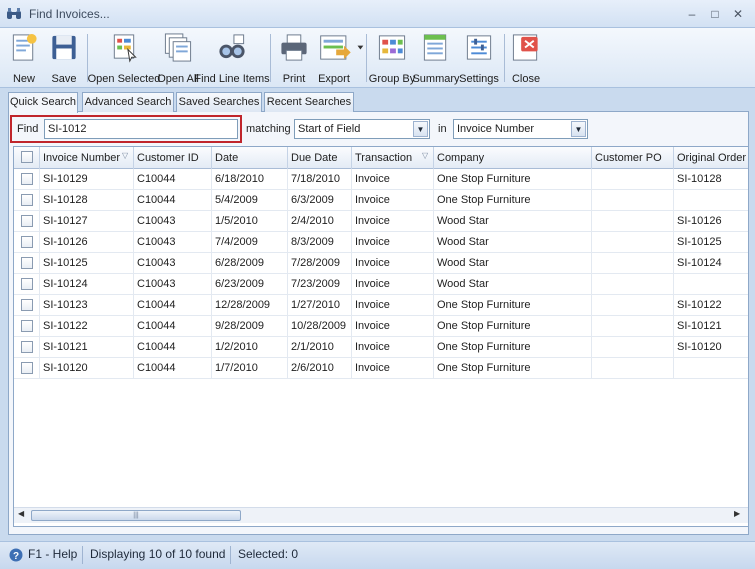 This screenshot has width=755, height=569. I want to click on group-by-icon, so click(392, 47).